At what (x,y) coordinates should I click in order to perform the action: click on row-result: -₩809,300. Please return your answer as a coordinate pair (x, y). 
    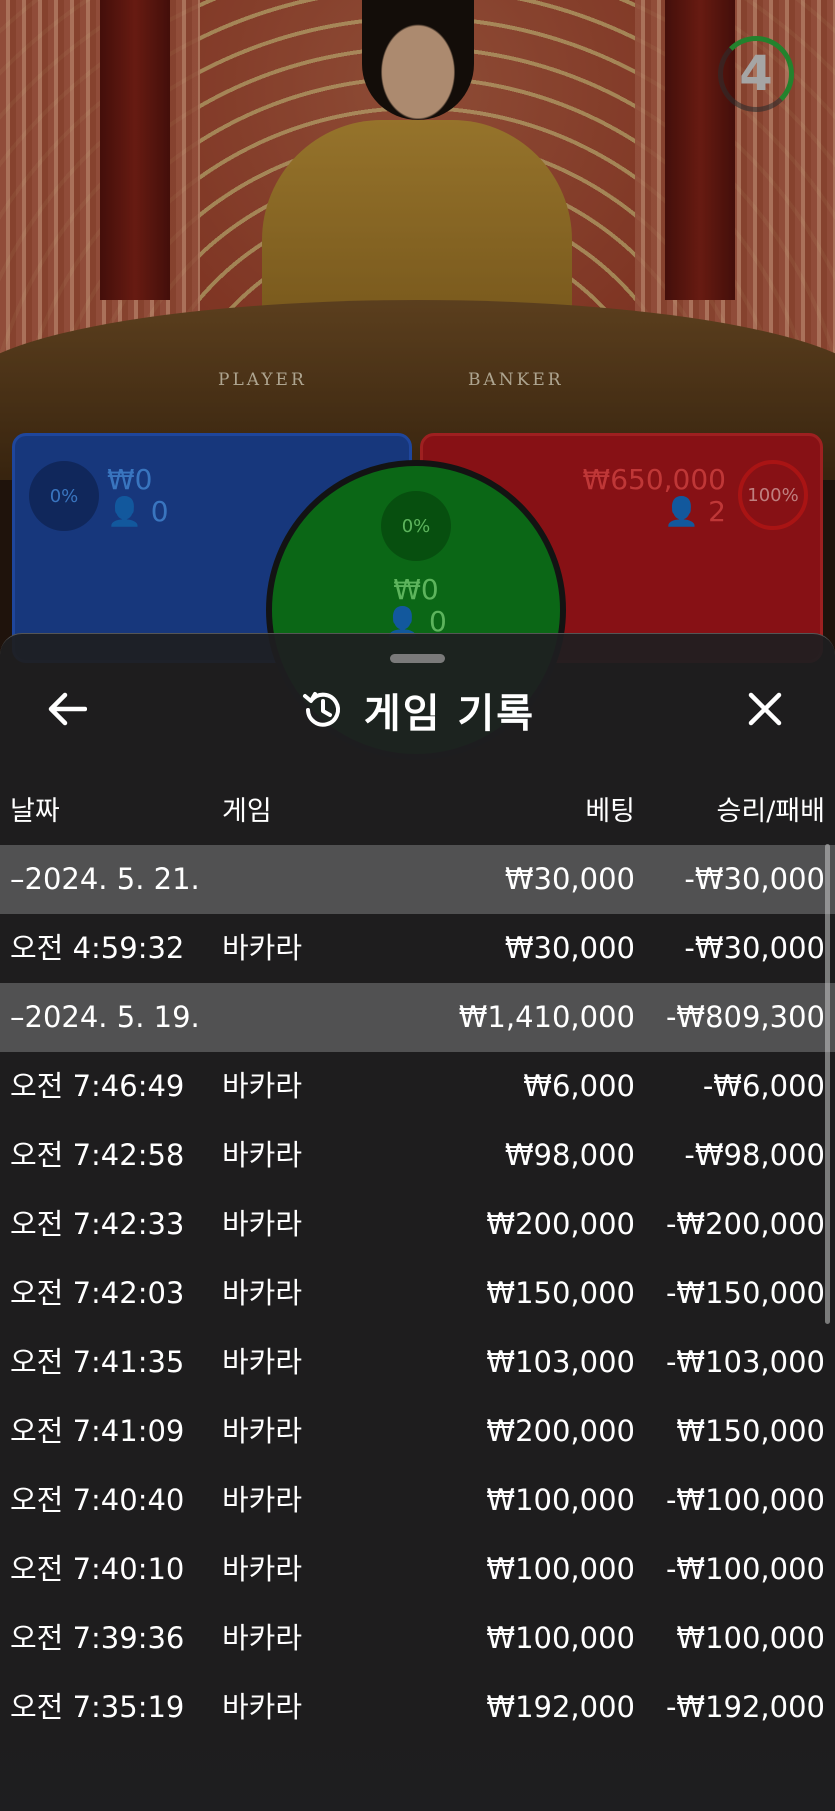
    Looking at the image, I should click on (745, 1017).